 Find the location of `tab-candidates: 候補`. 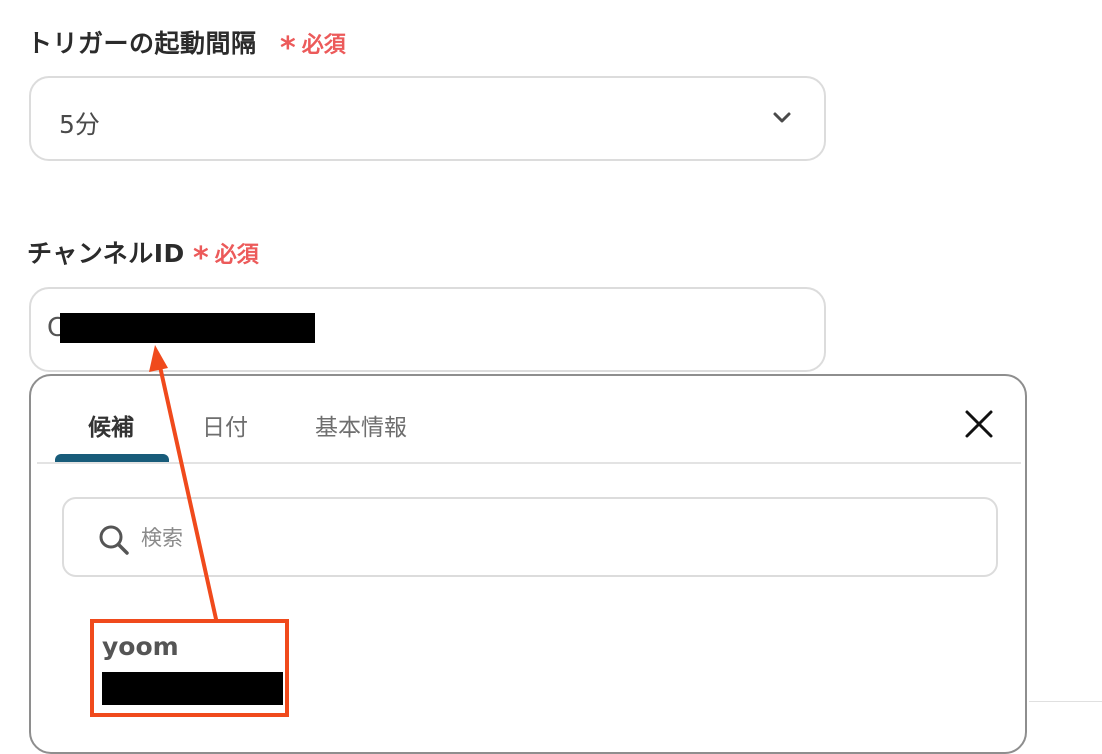

tab-candidates: 候補 is located at coordinates (111, 425).